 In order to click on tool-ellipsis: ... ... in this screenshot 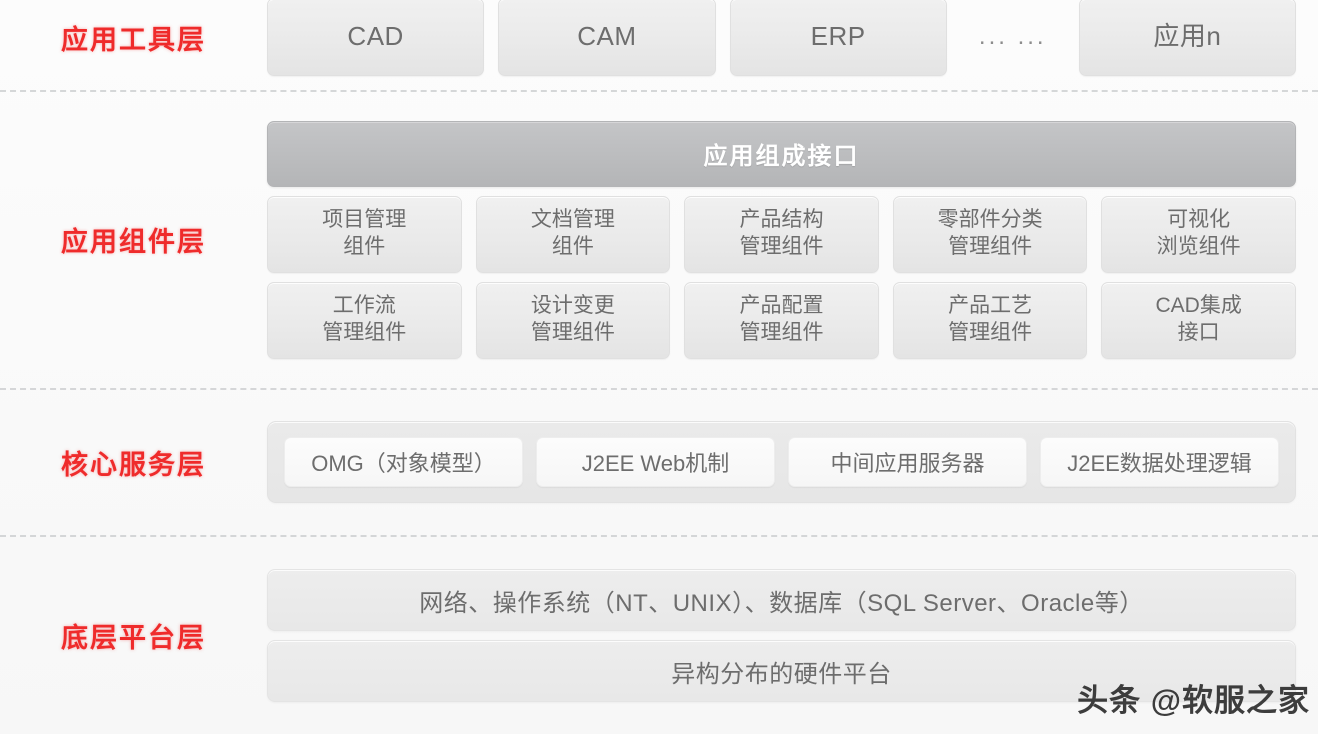, I will do `click(1013, 38)`.